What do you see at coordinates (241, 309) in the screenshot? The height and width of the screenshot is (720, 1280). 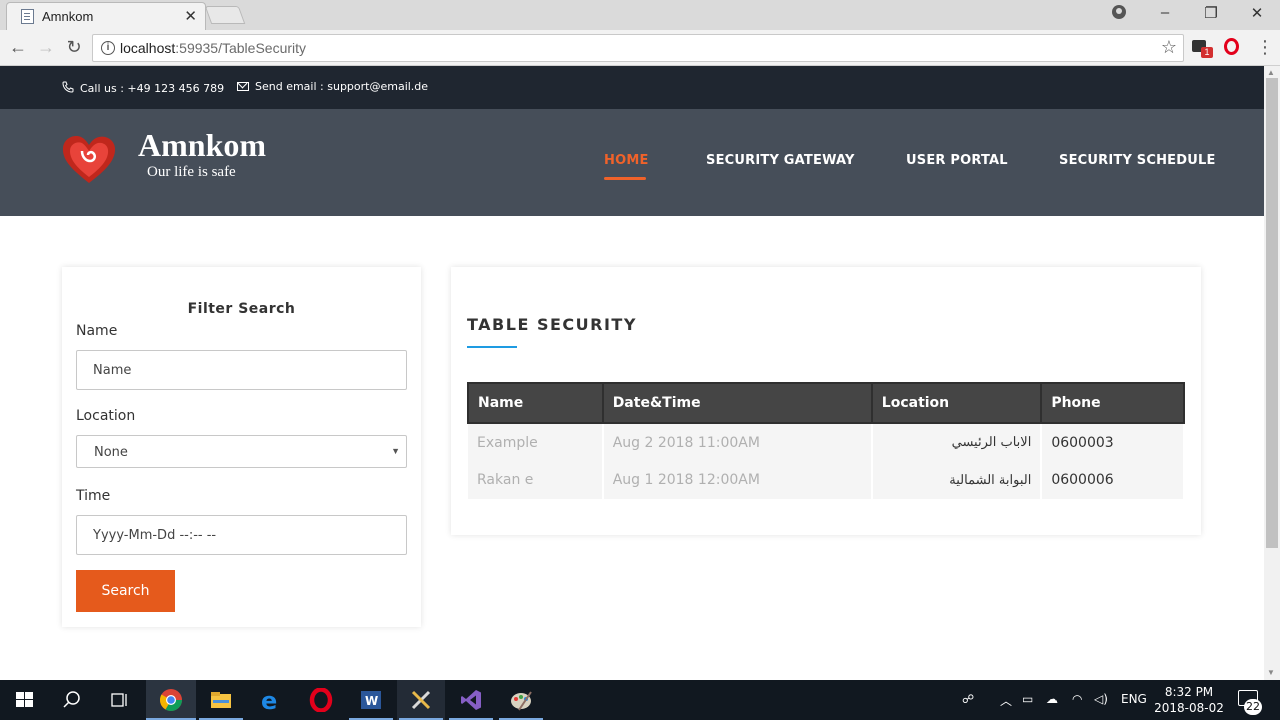 I see `filter-title: Filter Search` at bounding box center [241, 309].